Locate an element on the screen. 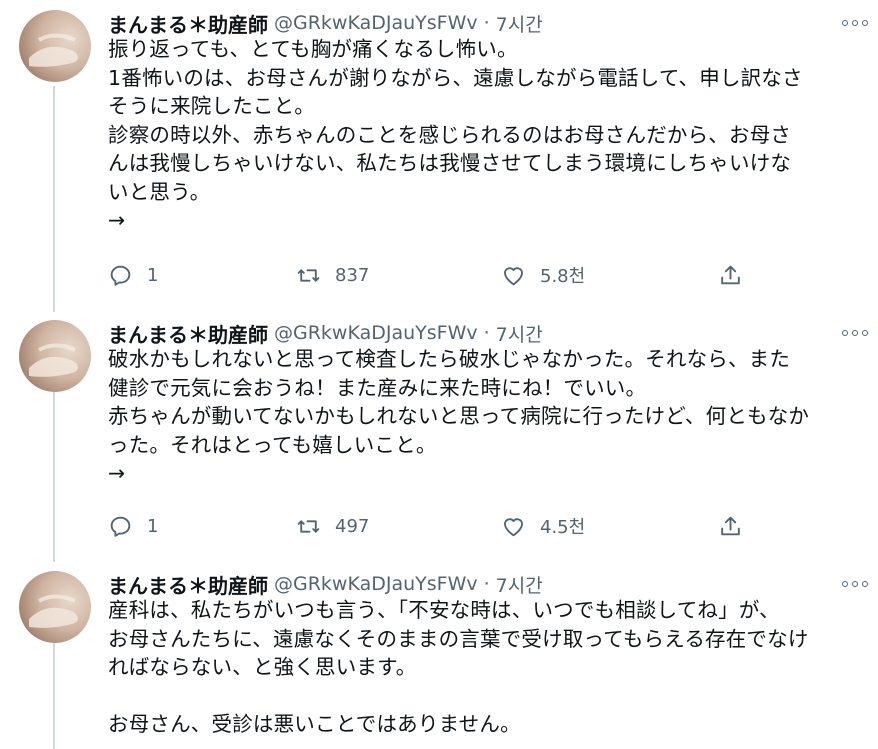 The height and width of the screenshot is (749, 878). tweet-text-line: いと思う。 is located at coordinates (159, 191).